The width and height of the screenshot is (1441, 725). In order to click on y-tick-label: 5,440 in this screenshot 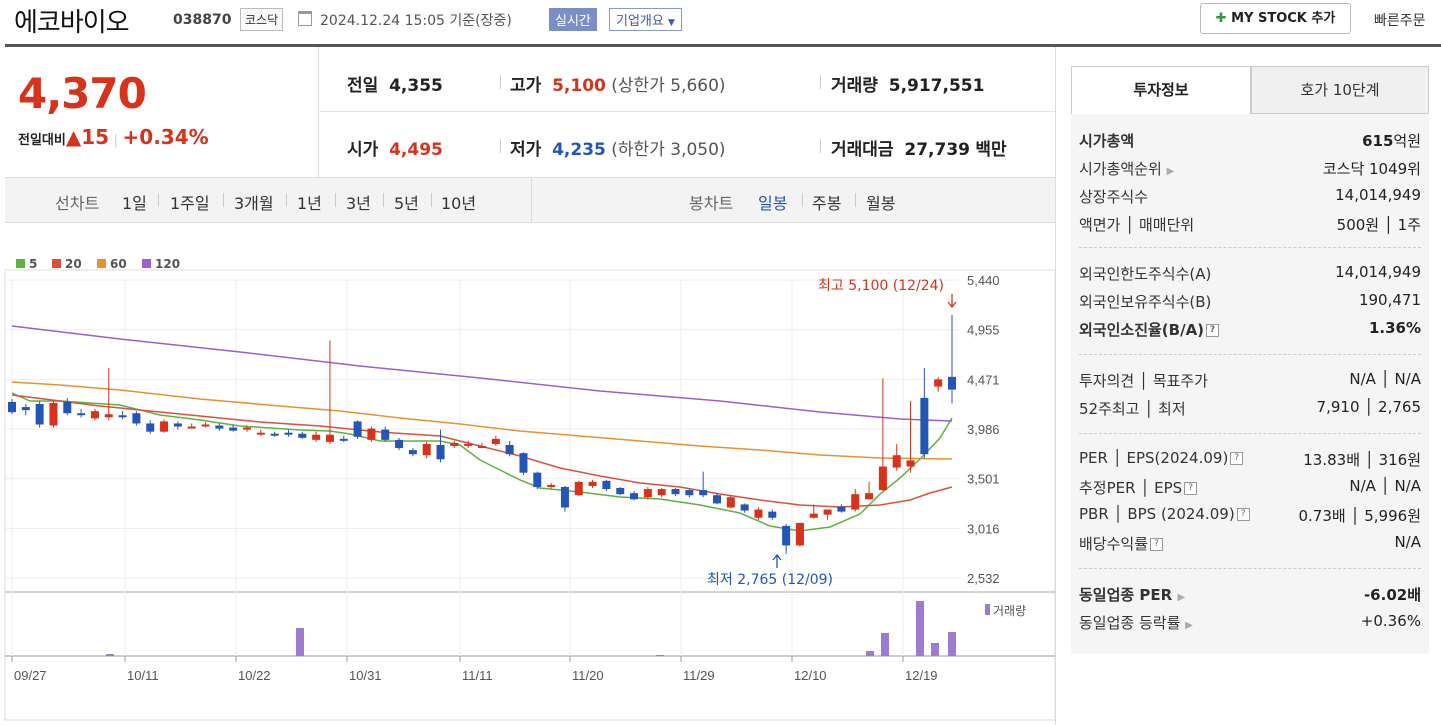, I will do `click(983, 280)`.